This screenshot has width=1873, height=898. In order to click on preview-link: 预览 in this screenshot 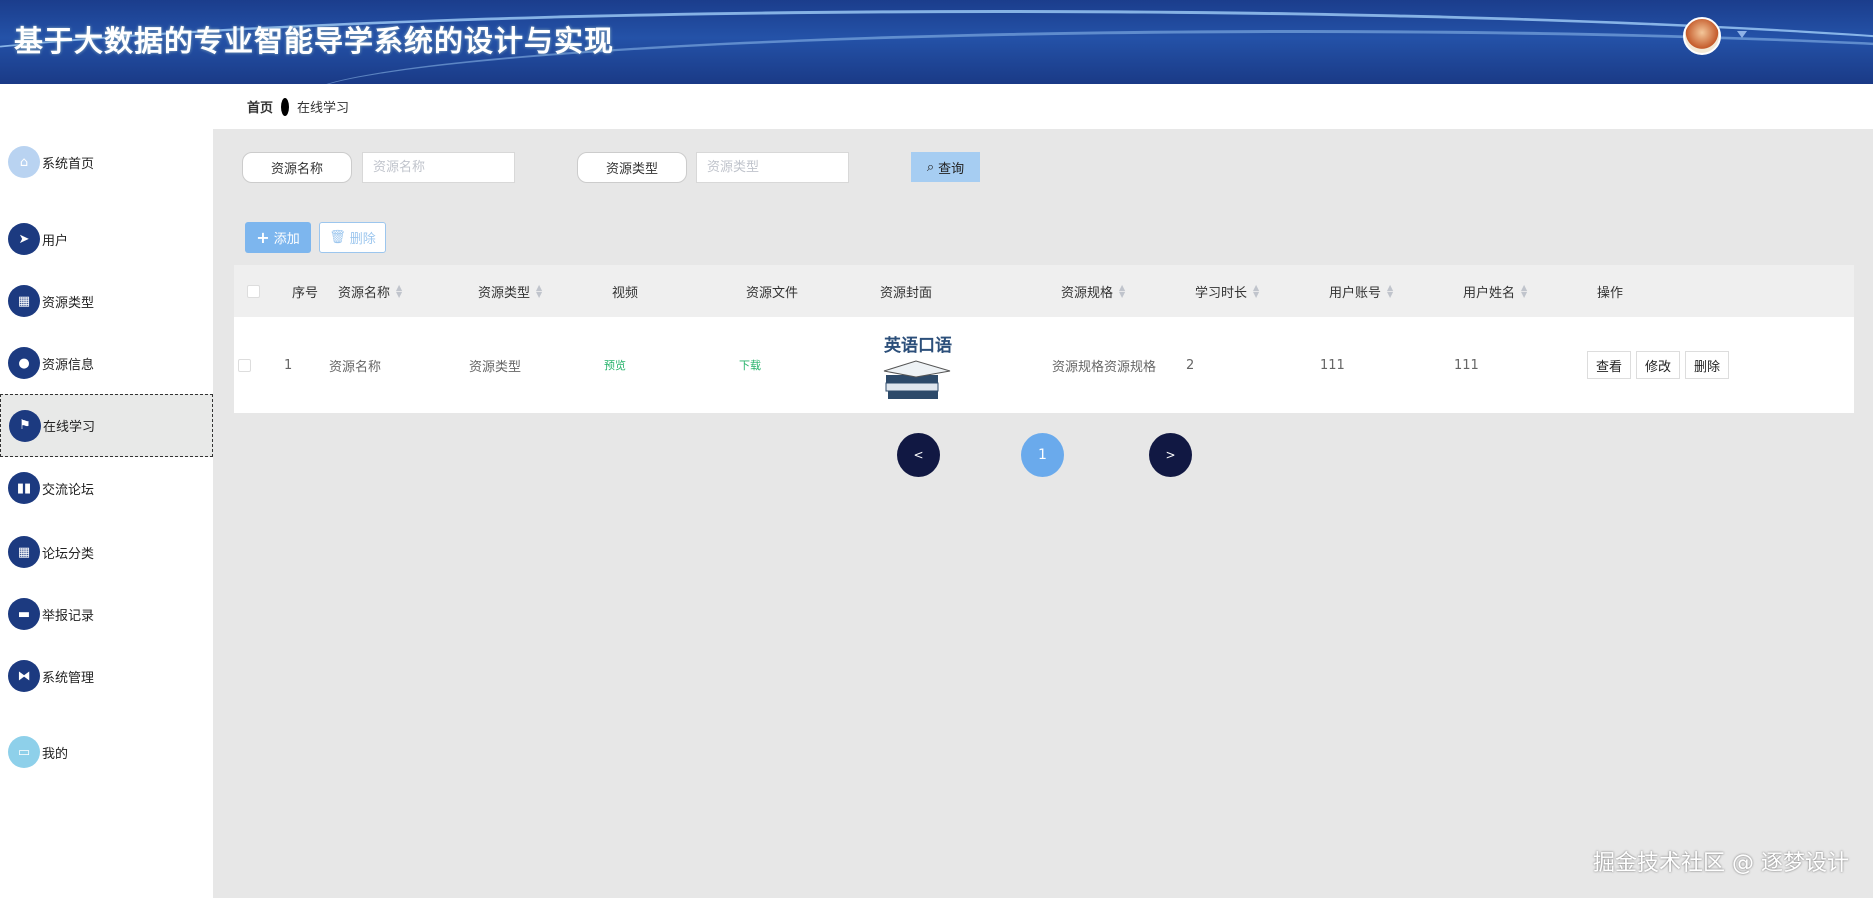, I will do `click(615, 365)`.